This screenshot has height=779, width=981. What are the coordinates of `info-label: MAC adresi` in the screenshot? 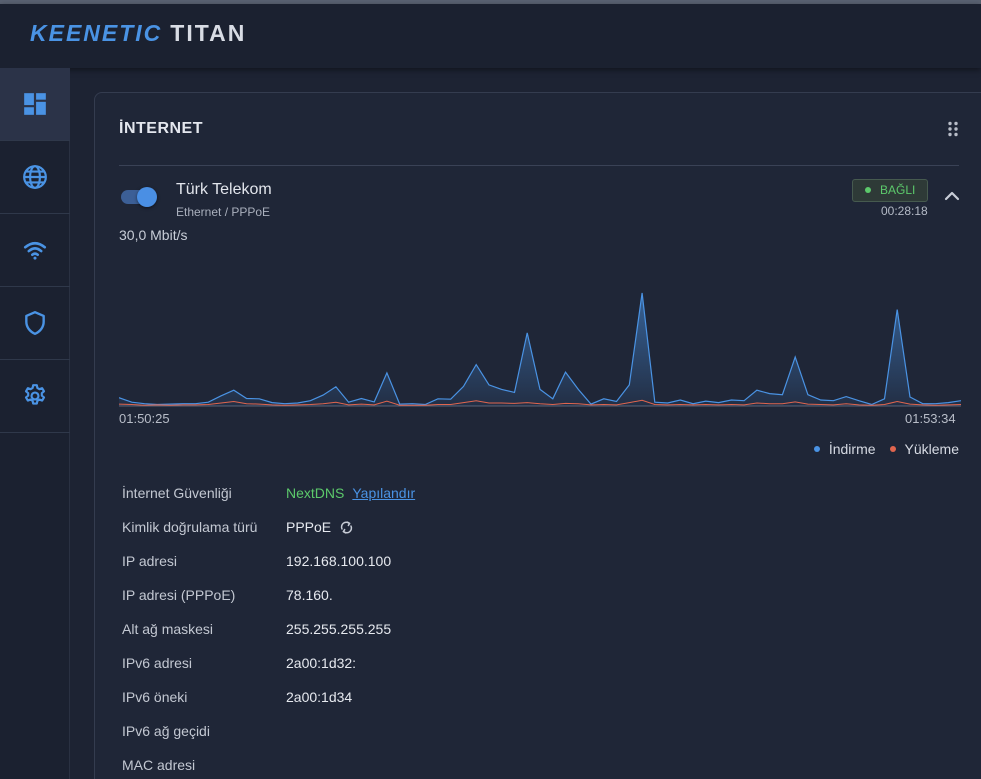 It's located at (159, 765).